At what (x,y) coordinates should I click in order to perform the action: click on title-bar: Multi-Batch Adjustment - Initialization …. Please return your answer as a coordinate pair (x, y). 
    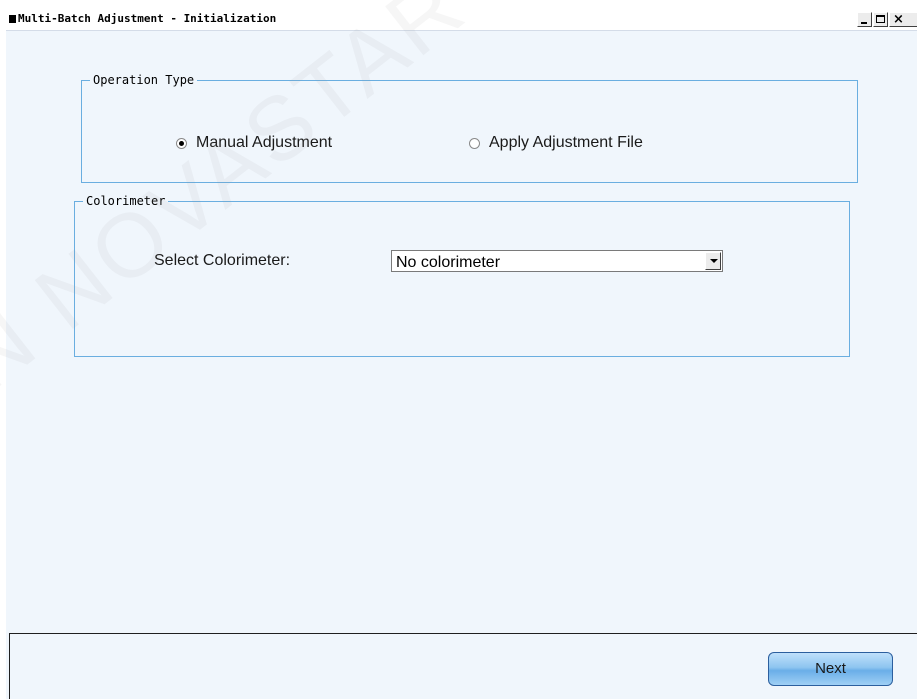
    Looking at the image, I should click on (461, 20).